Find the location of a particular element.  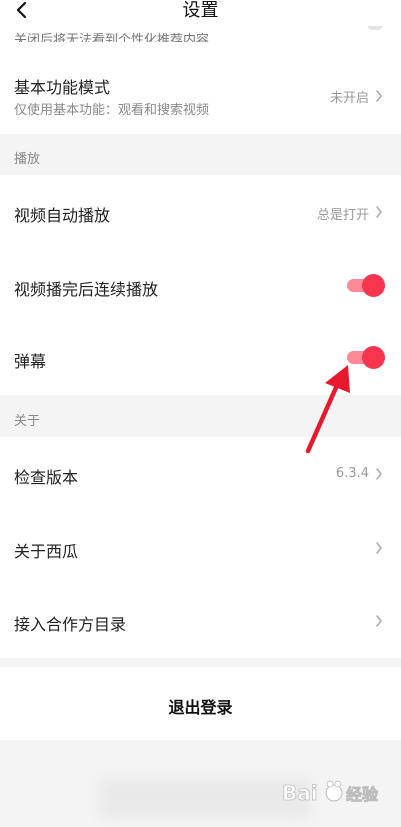

section-label-playback: 播放 is located at coordinates (27, 159).